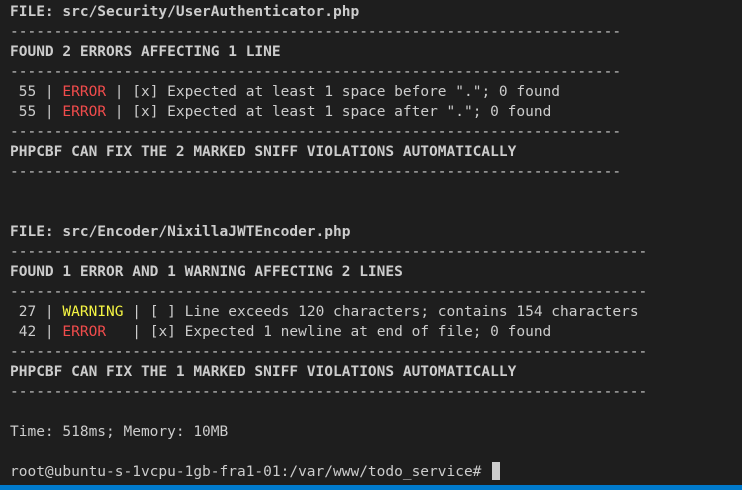  I want to click on text-cursor, so click(496, 471).